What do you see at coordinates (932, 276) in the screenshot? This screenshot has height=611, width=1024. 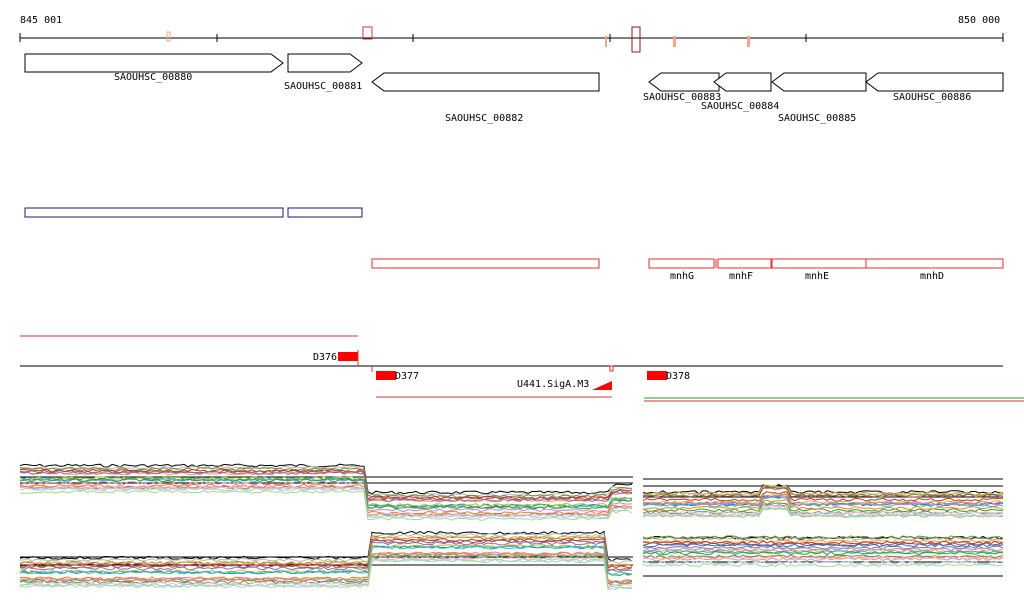 I see `operon-label-mnhD: mnhD` at bounding box center [932, 276].